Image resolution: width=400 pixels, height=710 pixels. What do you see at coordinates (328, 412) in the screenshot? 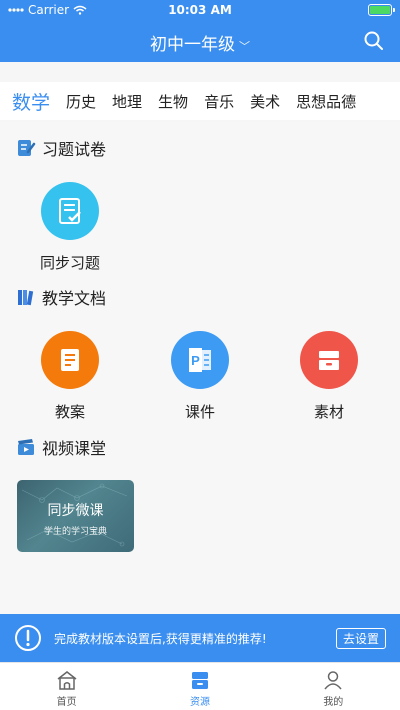
I see `material-label: 素材` at bounding box center [328, 412].